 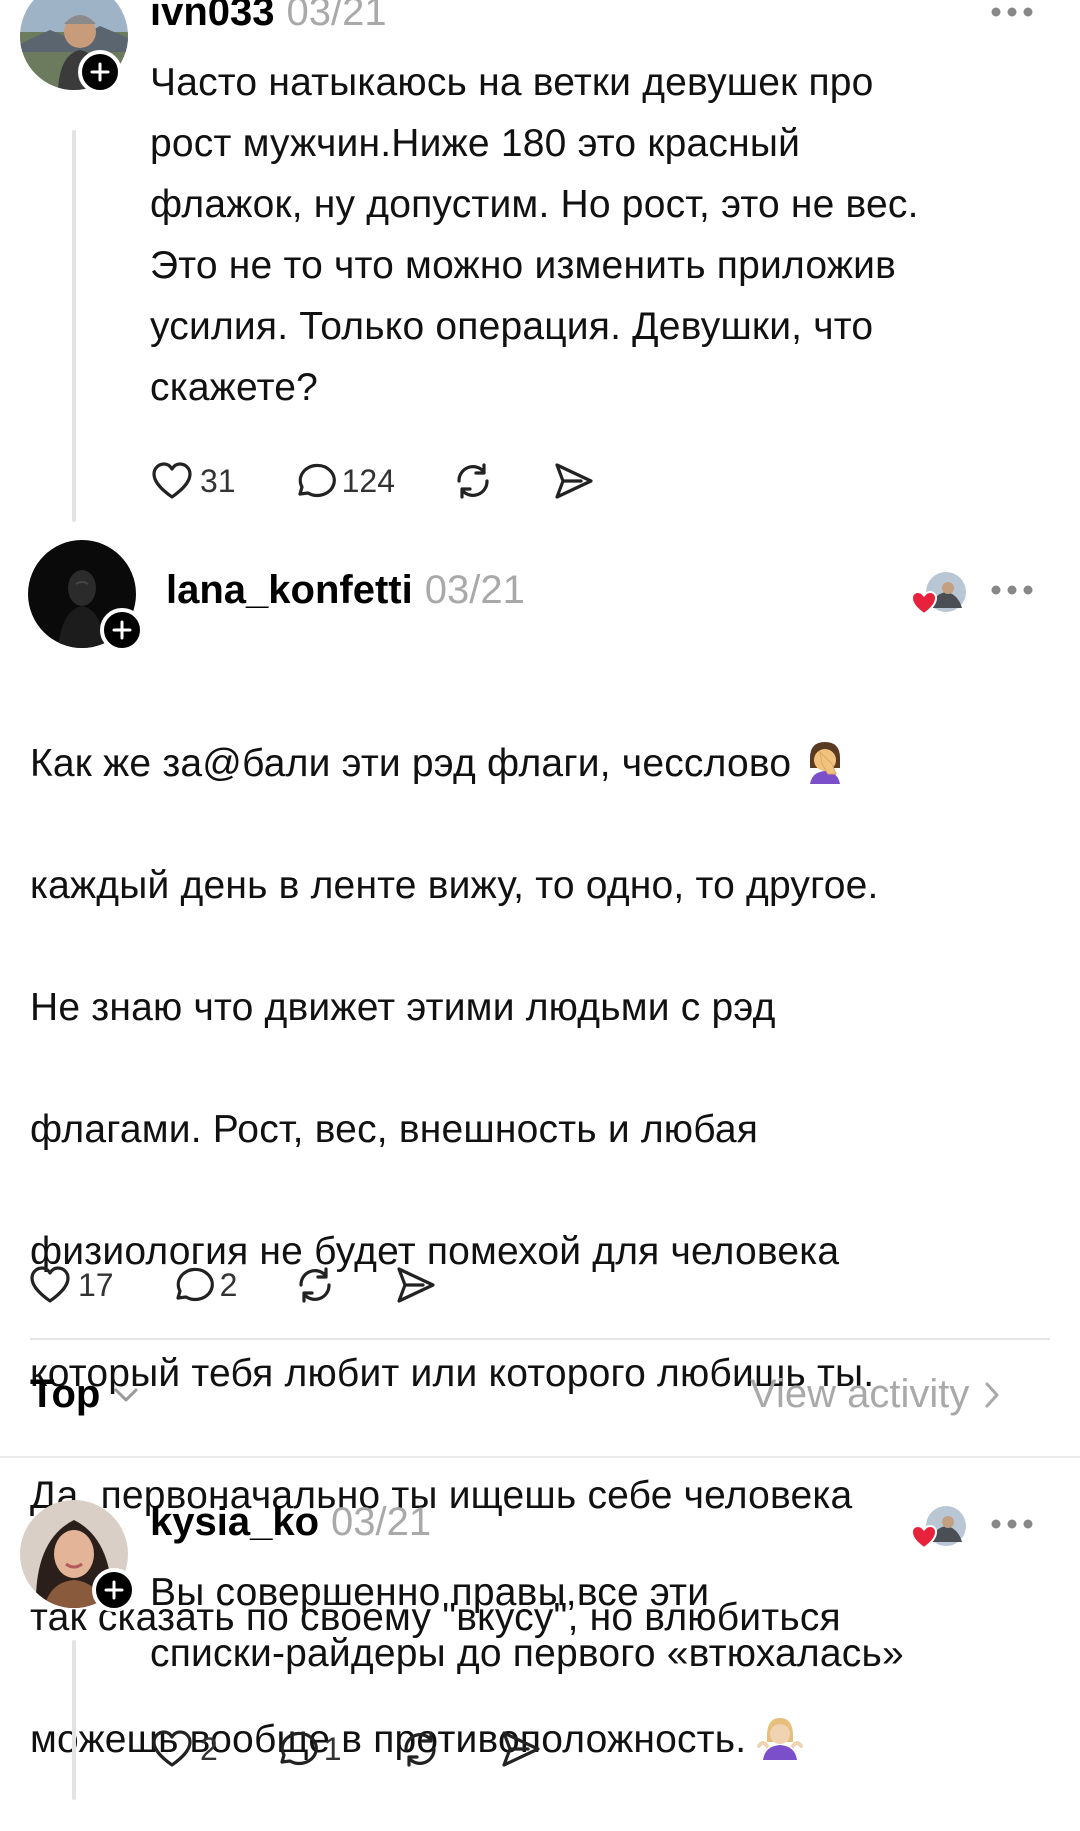 I want to click on reply-button: 124, so click(x=343, y=481).